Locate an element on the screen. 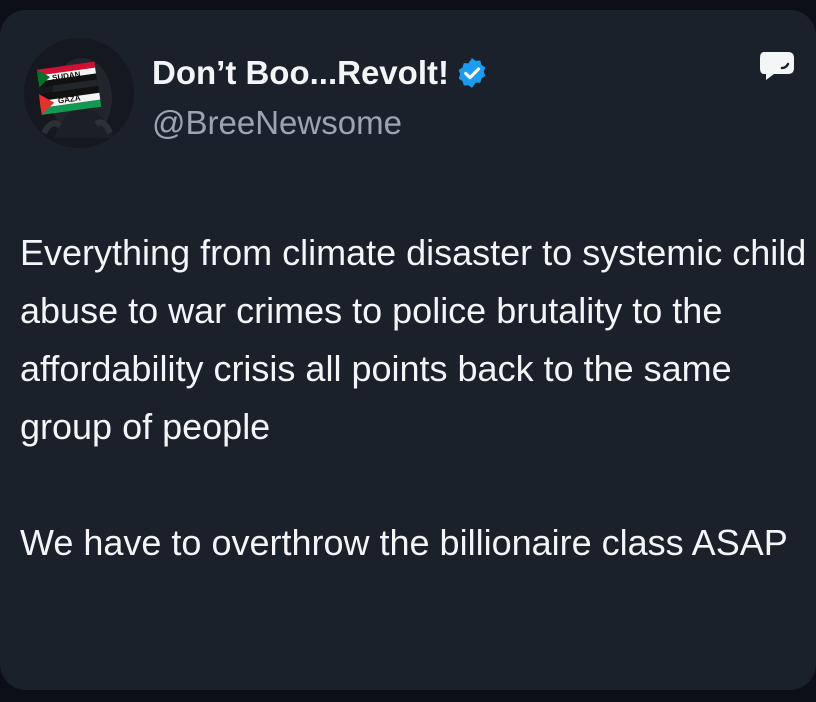 The height and width of the screenshot is (702, 816). author-display-name: Don’t Boo...Revolt! is located at coordinates (300, 73).